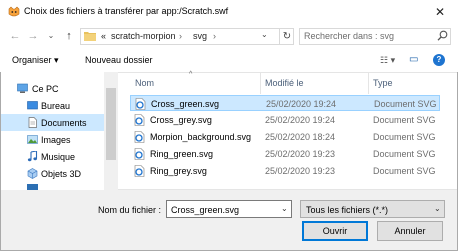  What do you see at coordinates (413, 59) in the screenshot?
I see `preview-pane-icon: ▭` at bounding box center [413, 59].